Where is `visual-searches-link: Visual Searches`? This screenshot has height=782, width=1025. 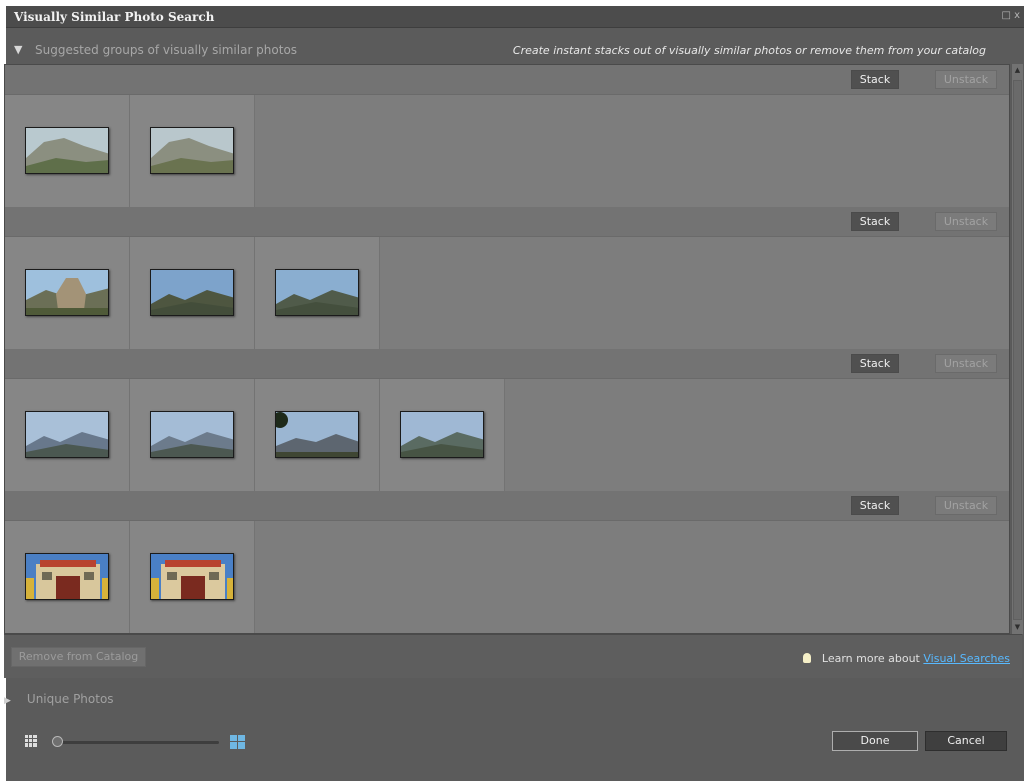
visual-searches-link: Visual Searches is located at coordinates (966, 658).